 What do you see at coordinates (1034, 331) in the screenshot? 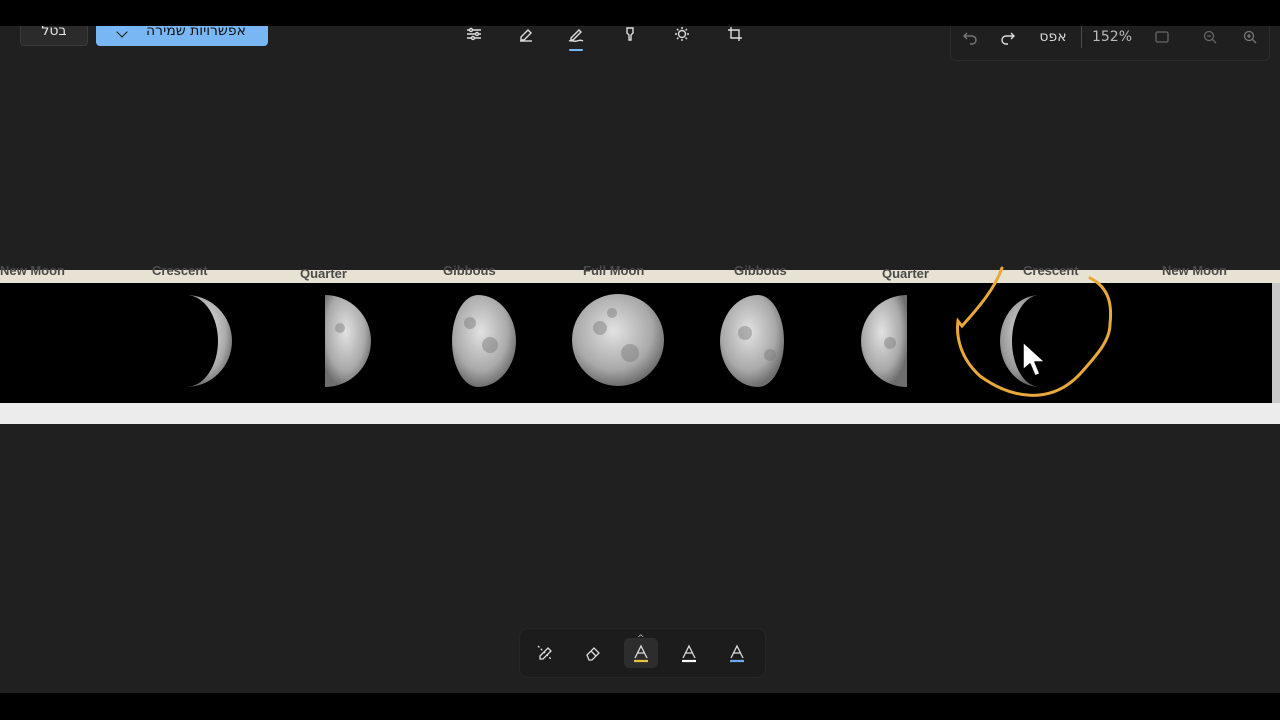
I see `ink-annotation` at bounding box center [1034, 331].